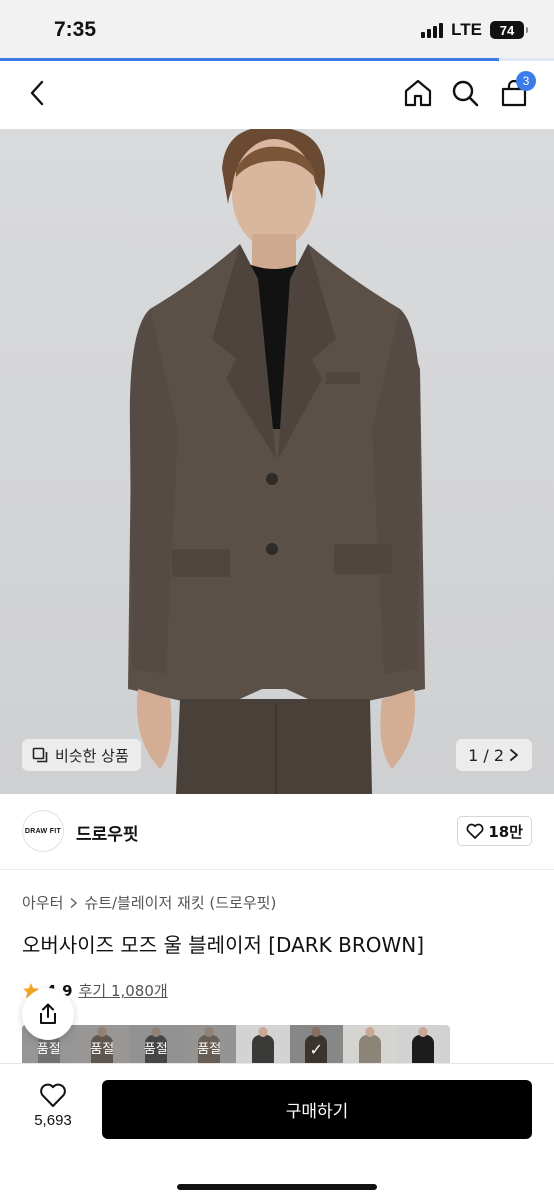 Image resolution: width=554 pixels, height=1200 pixels. Describe the element at coordinates (107, 832) in the screenshot. I see `brand-name: 드로우핏` at that location.